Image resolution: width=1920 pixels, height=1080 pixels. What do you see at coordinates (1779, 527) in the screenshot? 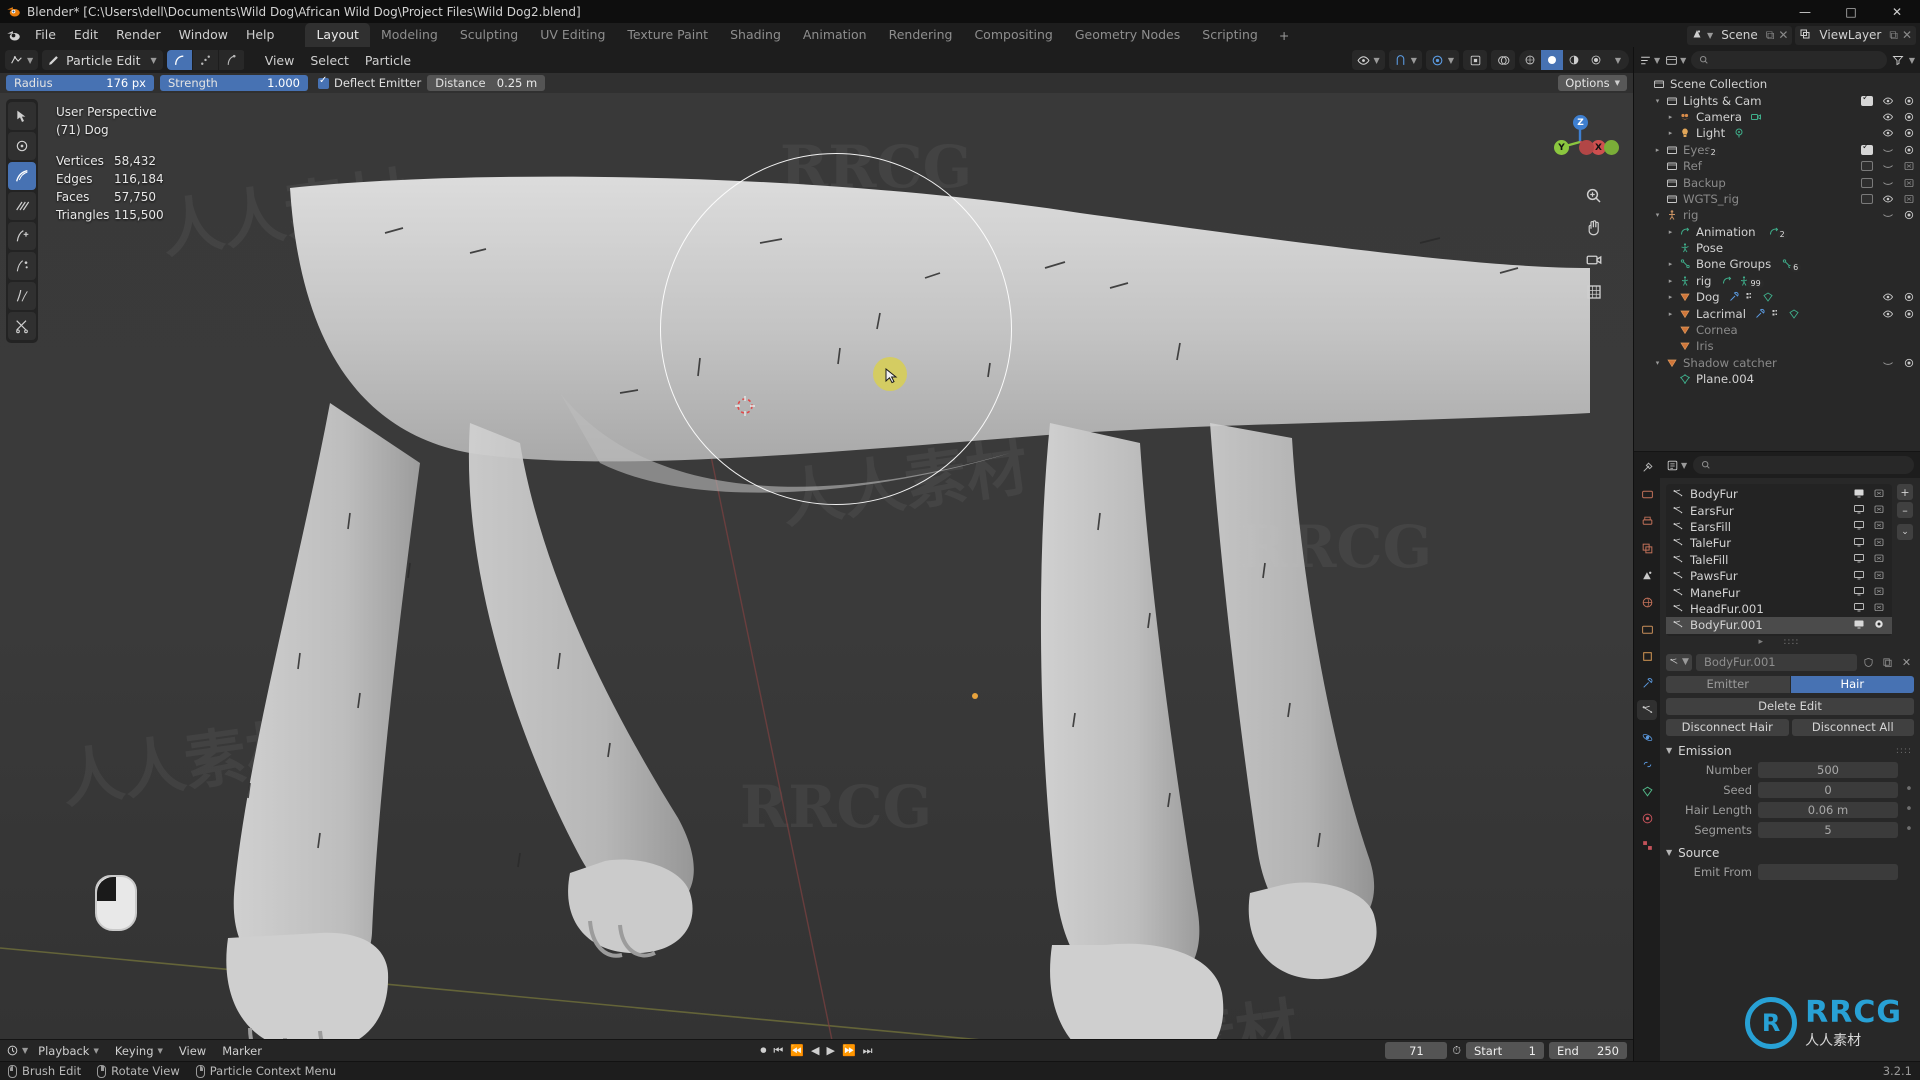
I see `particle-system-item: EarsFill` at bounding box center [1779, 527].